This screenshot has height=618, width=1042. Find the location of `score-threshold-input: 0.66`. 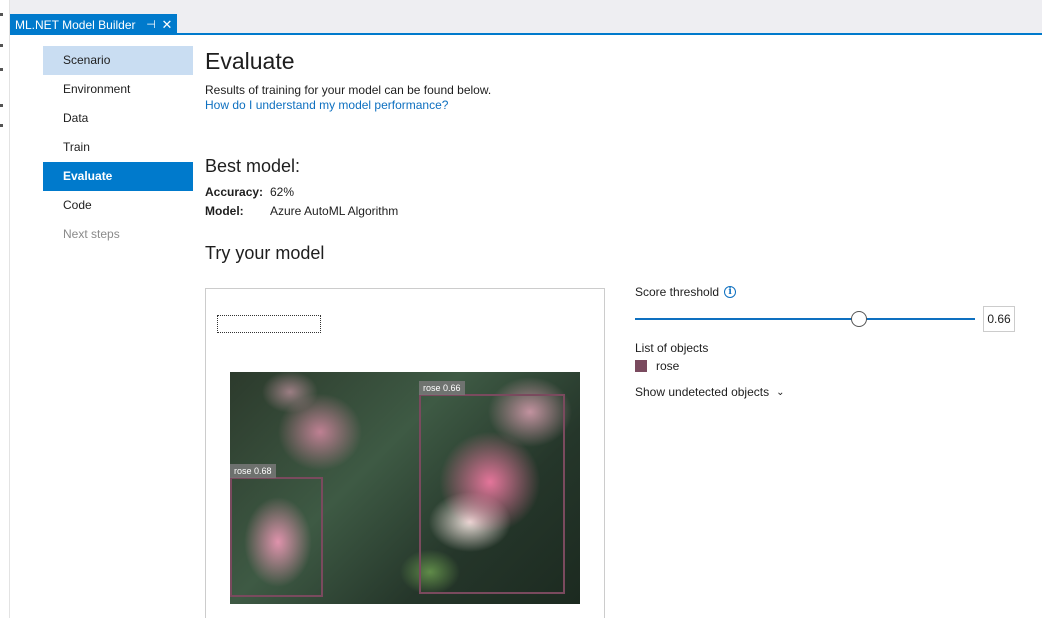

score-threshold-input: 0.66 is located at coordinates (999, 319).